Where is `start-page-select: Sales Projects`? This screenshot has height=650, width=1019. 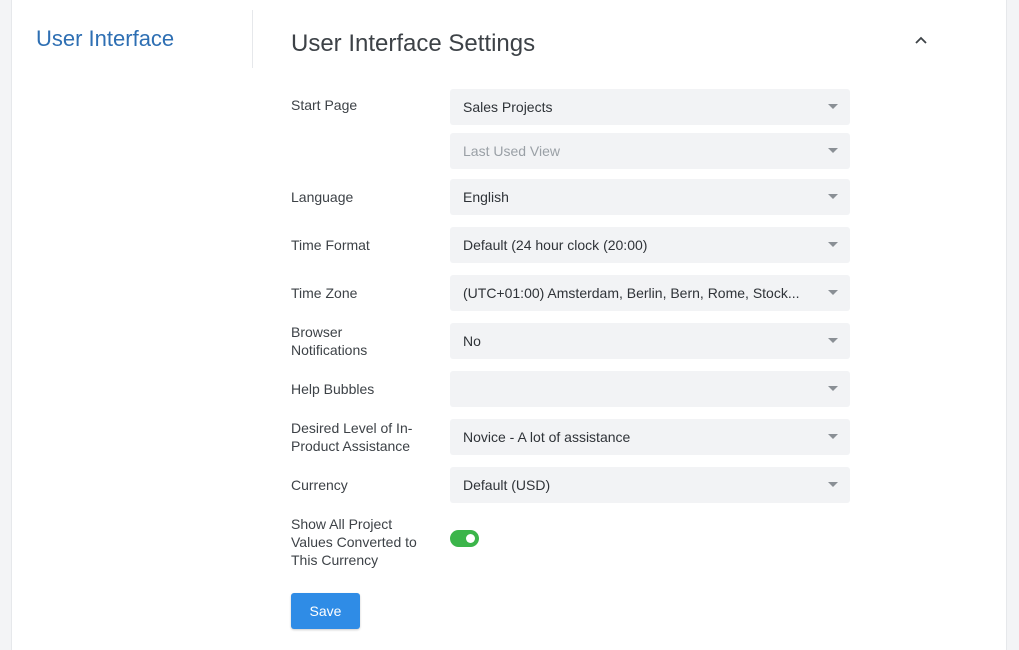
start-page-select: Sales Projects is located at coordinates (650, 107).